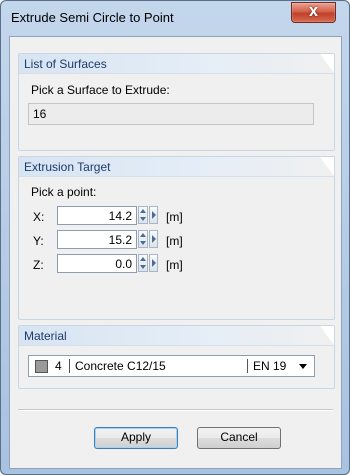 This screenshot has width=350, height=475. What do you see at coordinates (174, 241) in the screenshot?
I see `y-unit: [m]` at bounding box center [174, 241].